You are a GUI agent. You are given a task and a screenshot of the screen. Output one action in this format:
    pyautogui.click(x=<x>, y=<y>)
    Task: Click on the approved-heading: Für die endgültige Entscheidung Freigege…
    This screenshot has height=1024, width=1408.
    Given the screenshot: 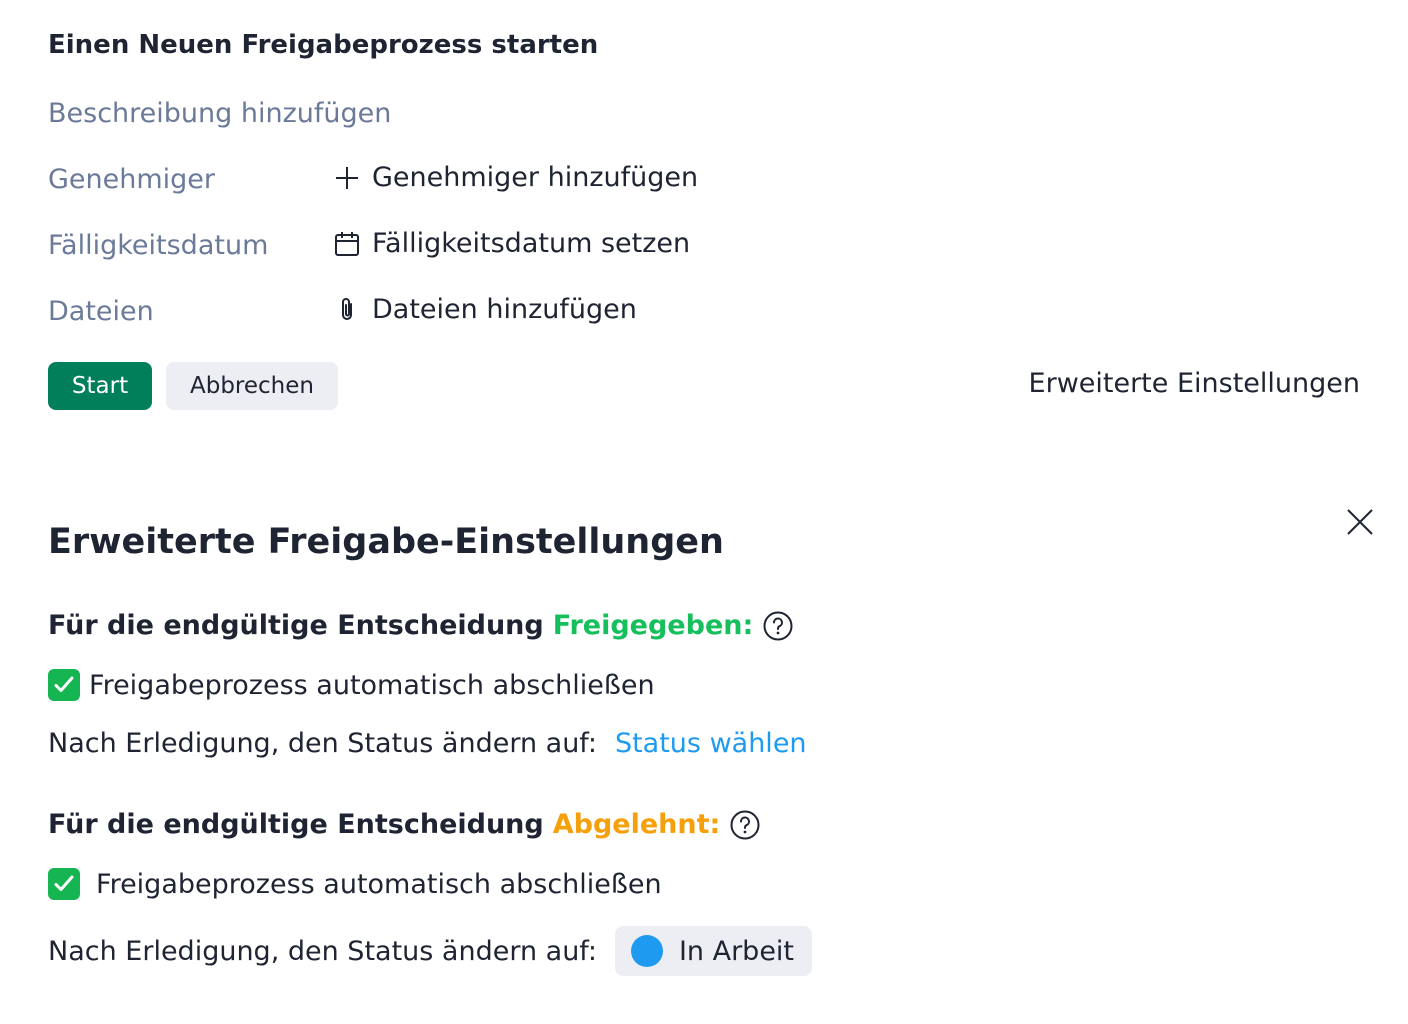 What is the action you would take?
    pyautogui.click(x=420, y=625)
    